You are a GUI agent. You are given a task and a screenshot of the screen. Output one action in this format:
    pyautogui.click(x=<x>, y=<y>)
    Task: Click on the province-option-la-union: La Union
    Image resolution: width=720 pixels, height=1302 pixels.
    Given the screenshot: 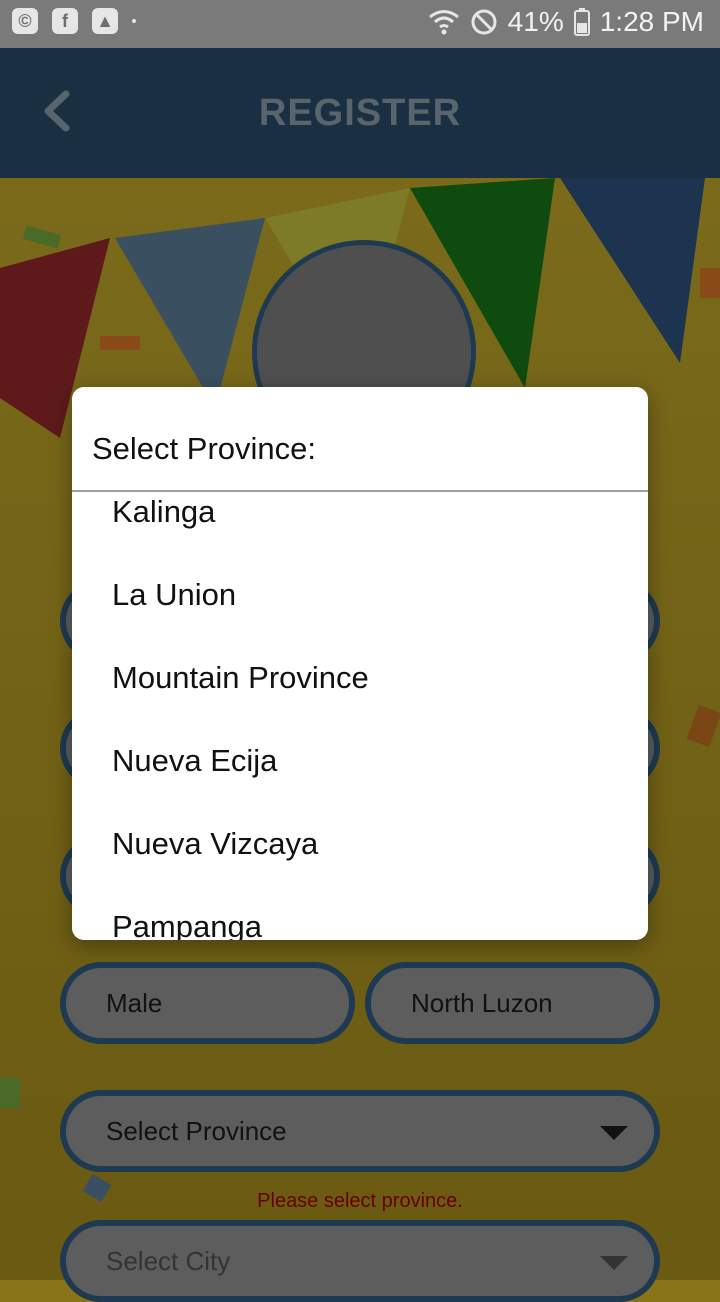 What is the action you would take?
    pyautogui.click(x=174, y=595)
    